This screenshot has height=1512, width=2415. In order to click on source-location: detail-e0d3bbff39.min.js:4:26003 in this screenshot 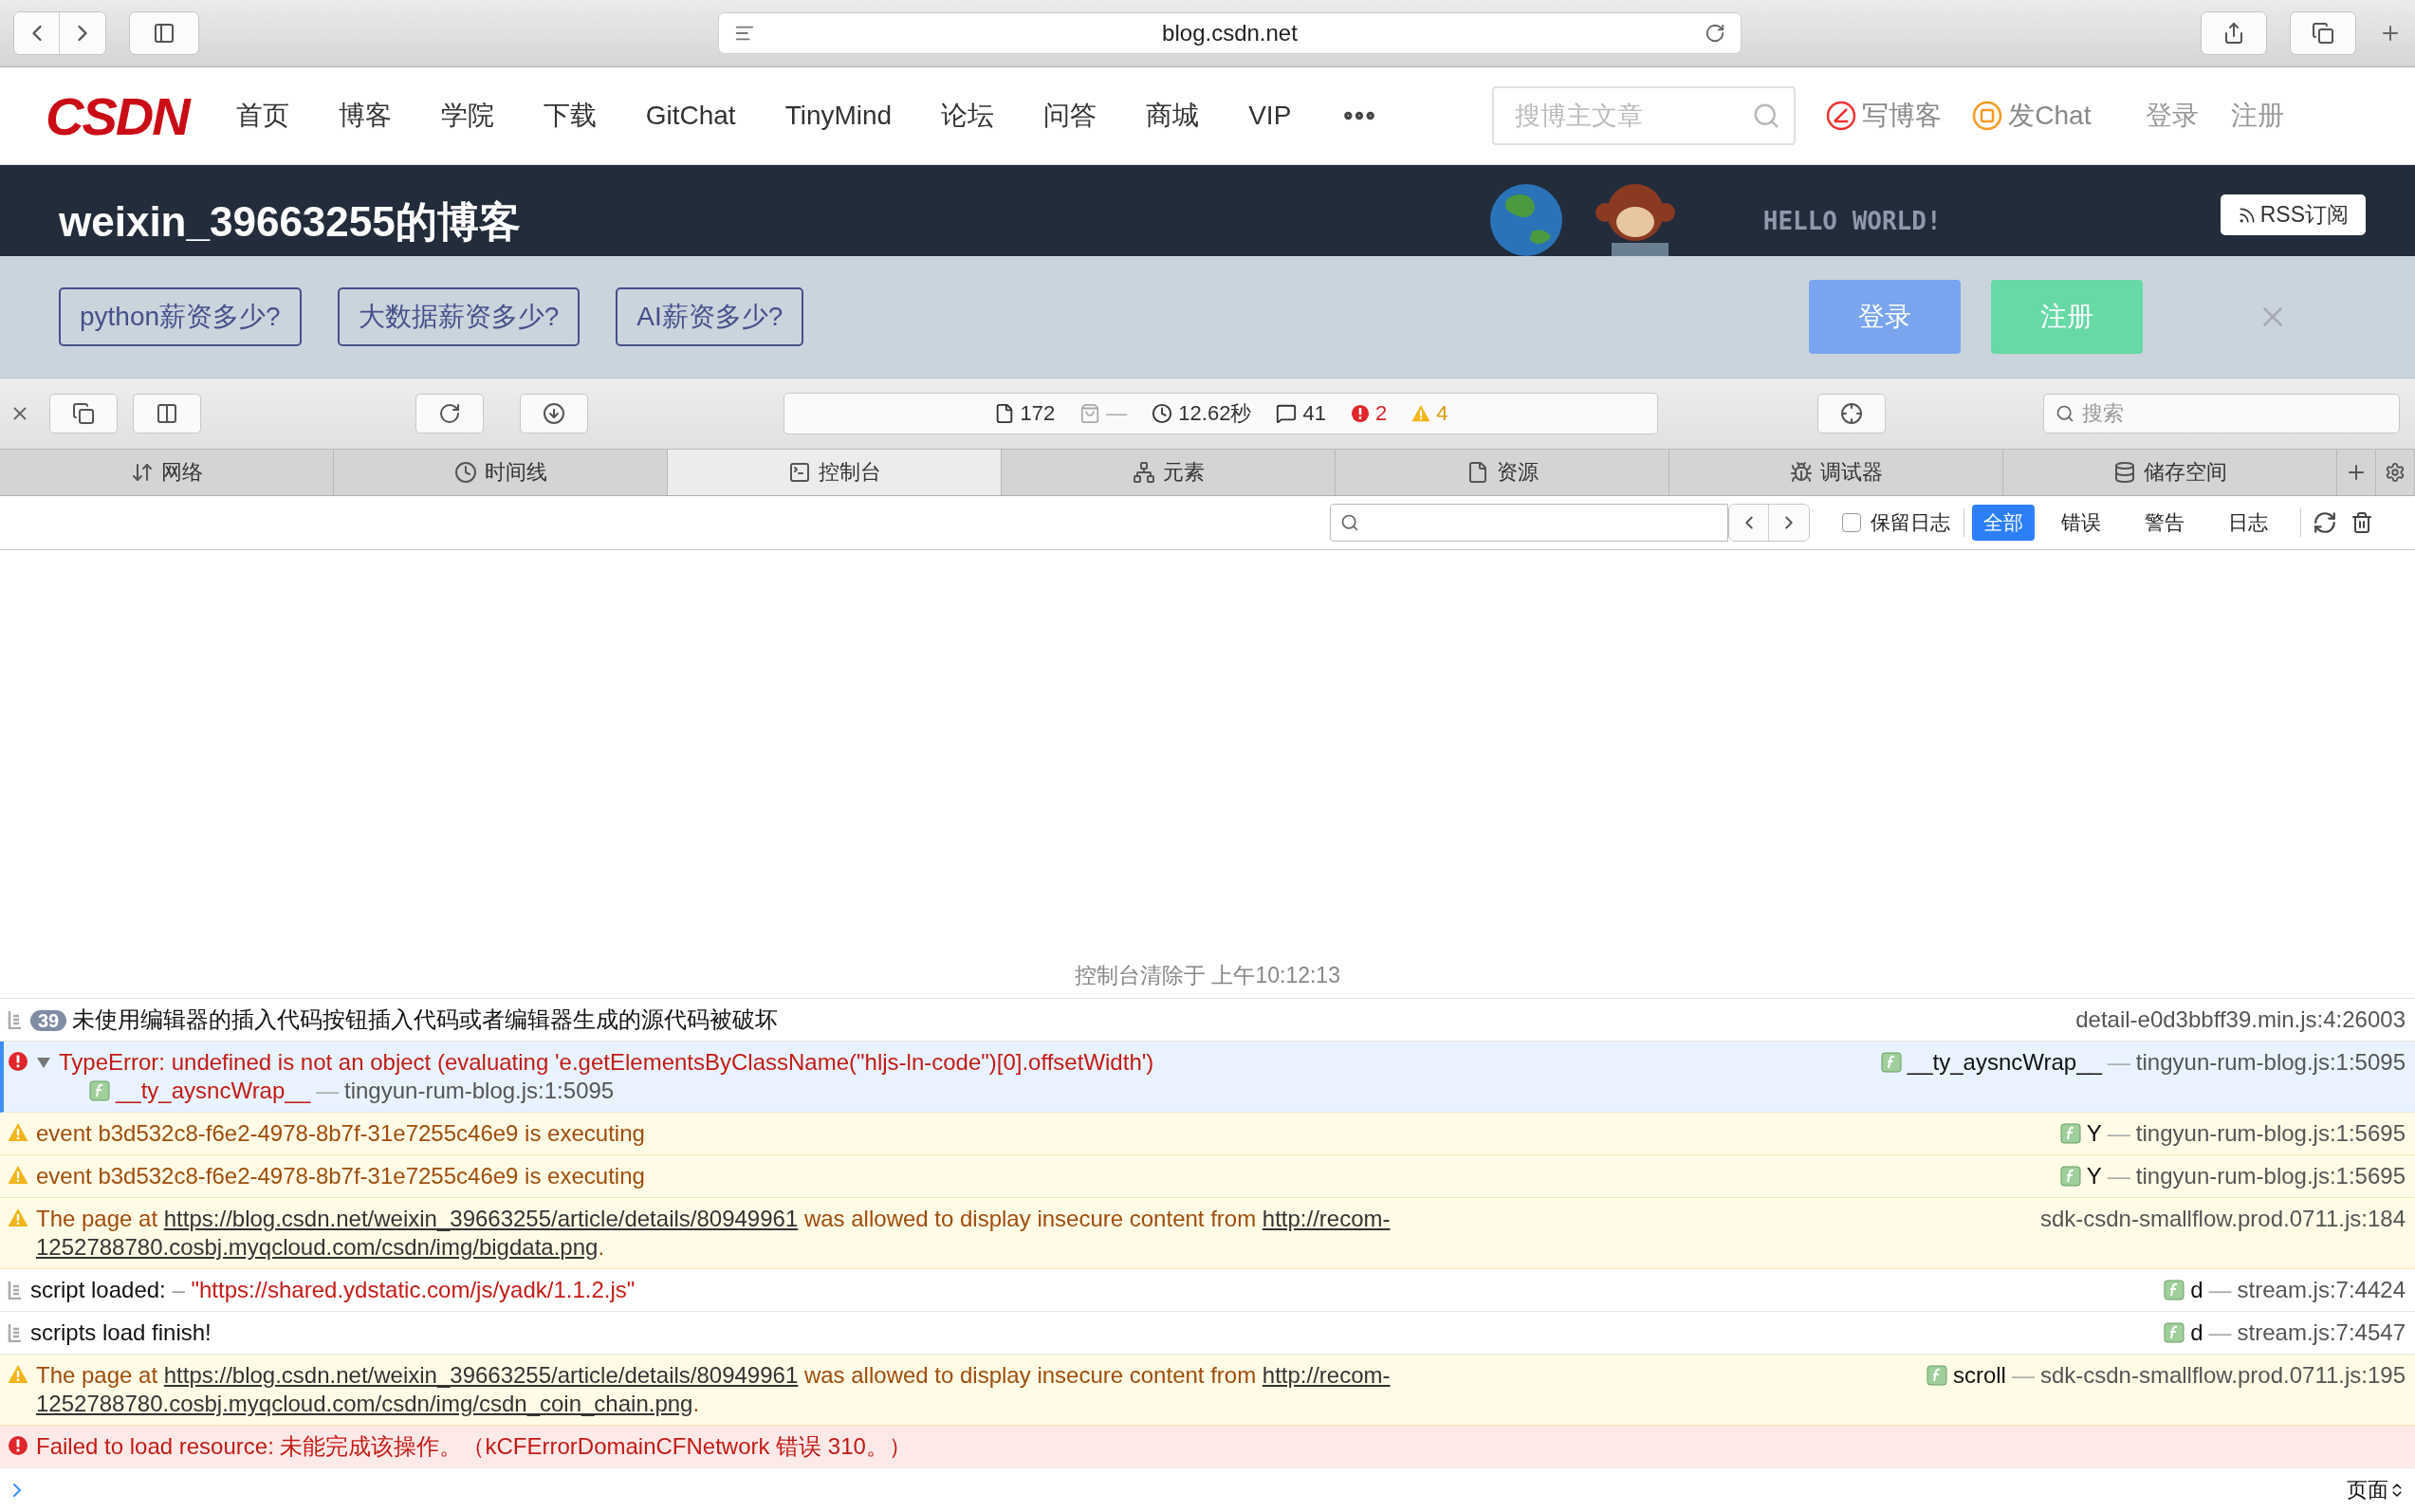, I will do `click(2240, 1019)`.